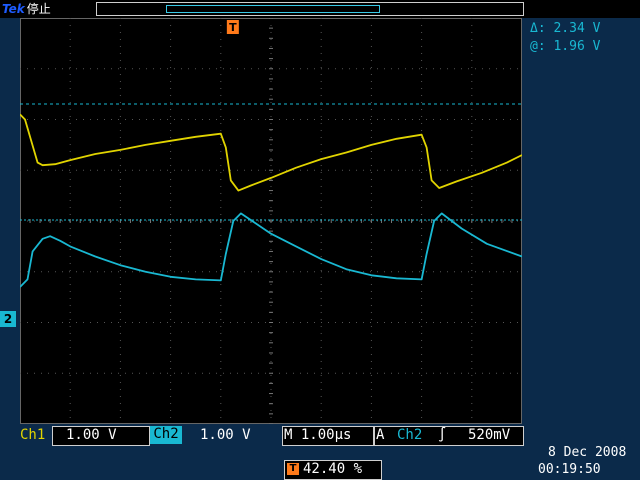  I want to click on trigger-position: T, so click(232, 27).